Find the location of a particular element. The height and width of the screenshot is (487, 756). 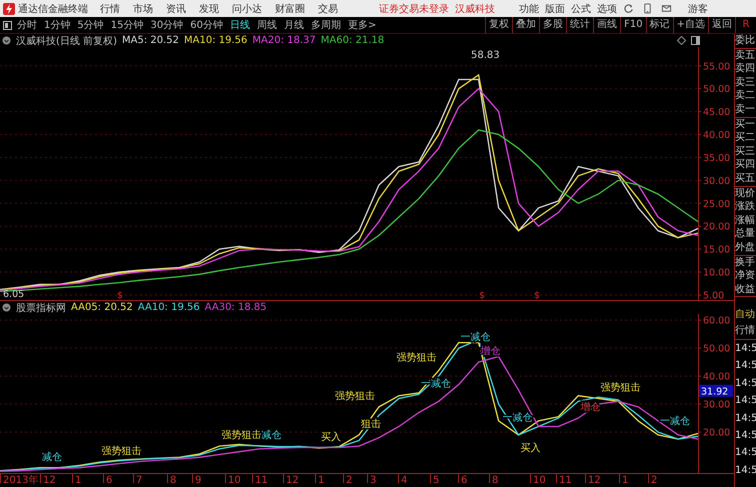

axis-label: 25.00 is located at coordinates (716, 204).